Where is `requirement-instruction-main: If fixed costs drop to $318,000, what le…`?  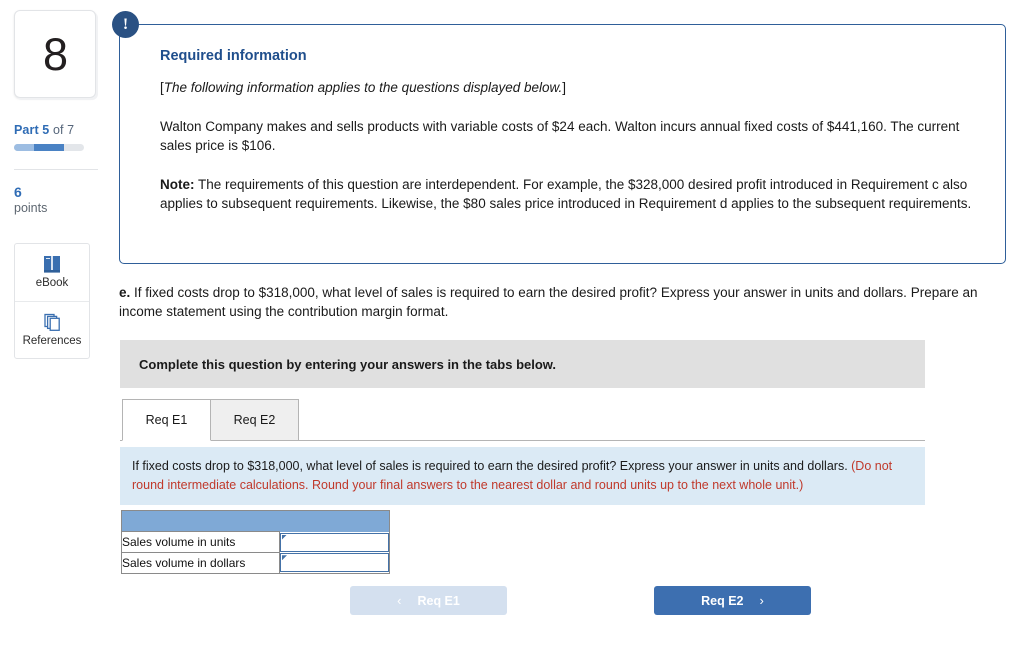 requirement-instruction-main: If fixed costs drop to $318,000, what le… is located at coordinates (492, 466).